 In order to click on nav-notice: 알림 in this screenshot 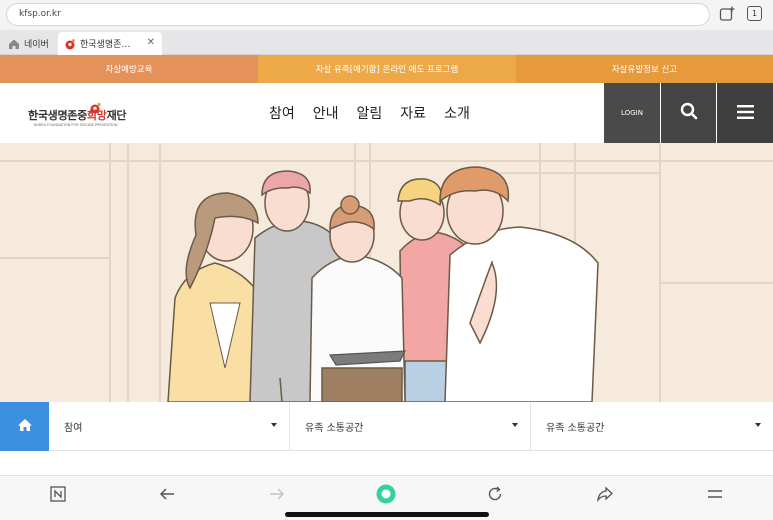, I will do `click(370, 113)`.